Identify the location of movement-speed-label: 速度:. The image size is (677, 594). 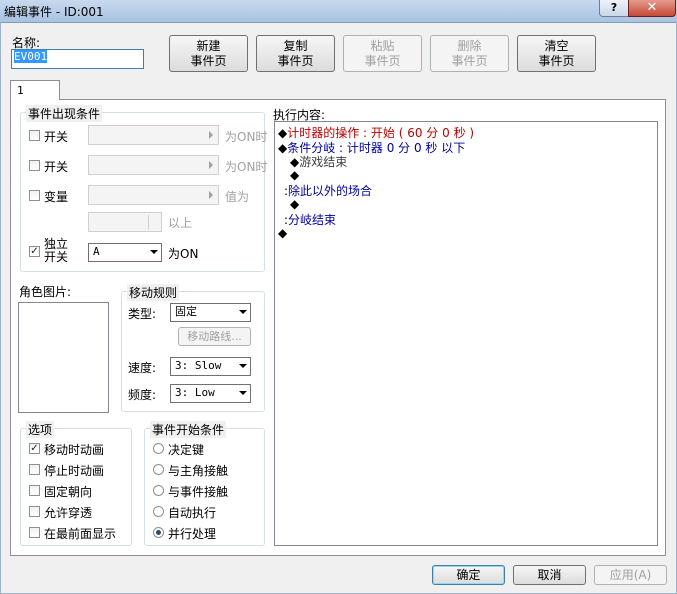
(142, 368).